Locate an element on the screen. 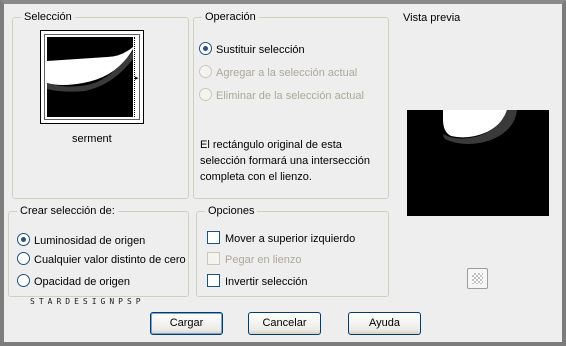 Image resolution: width=566 pixels, height=346 pixels. radio-any-nonzero: Cualquier valor distinto de cero is located at coordinates (101, 259).